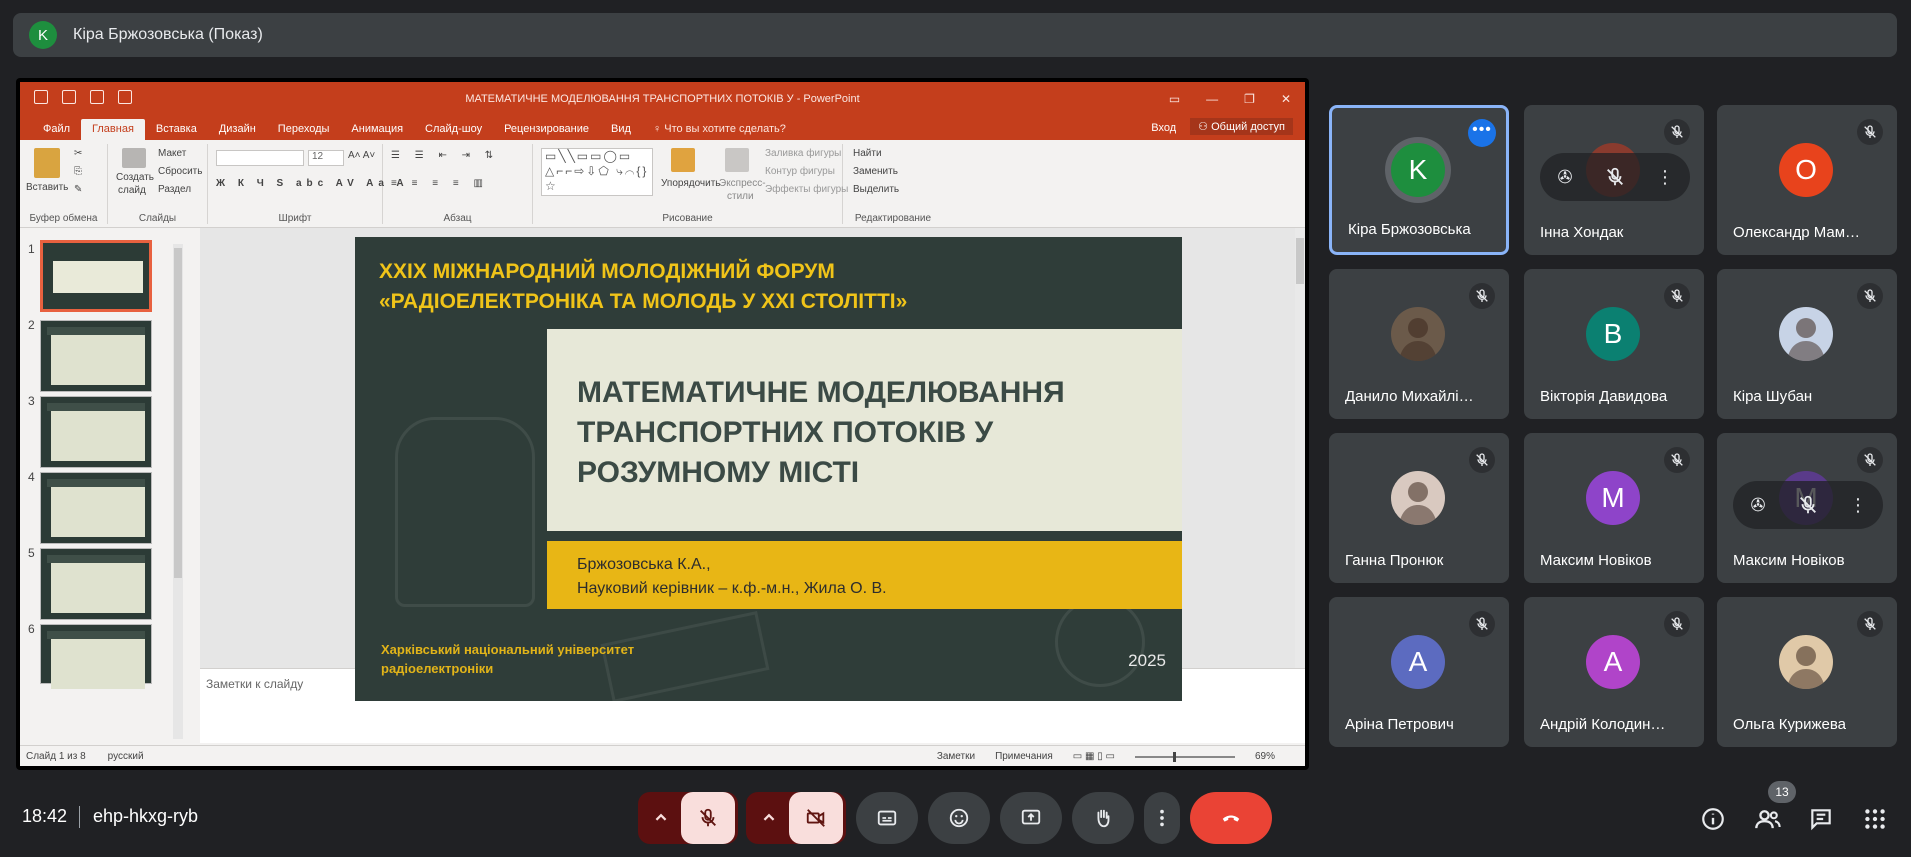 The image size is (1911, 857). I want to click on reset-button: Сбросить, so click(180, 171).